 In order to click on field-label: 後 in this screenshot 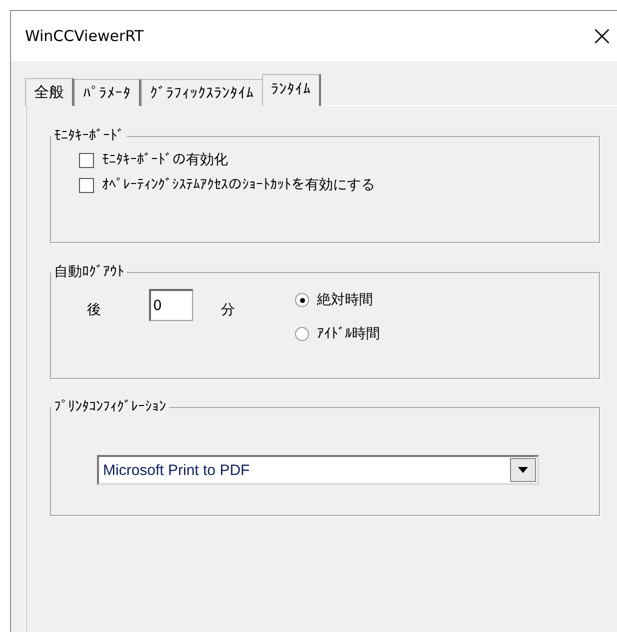, I will do `click(94, 310)`.